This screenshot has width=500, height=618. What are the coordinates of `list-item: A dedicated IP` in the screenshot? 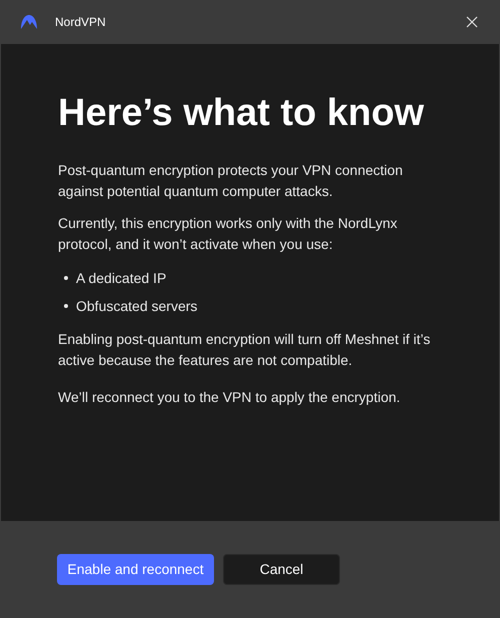 It's located at (121, 278).